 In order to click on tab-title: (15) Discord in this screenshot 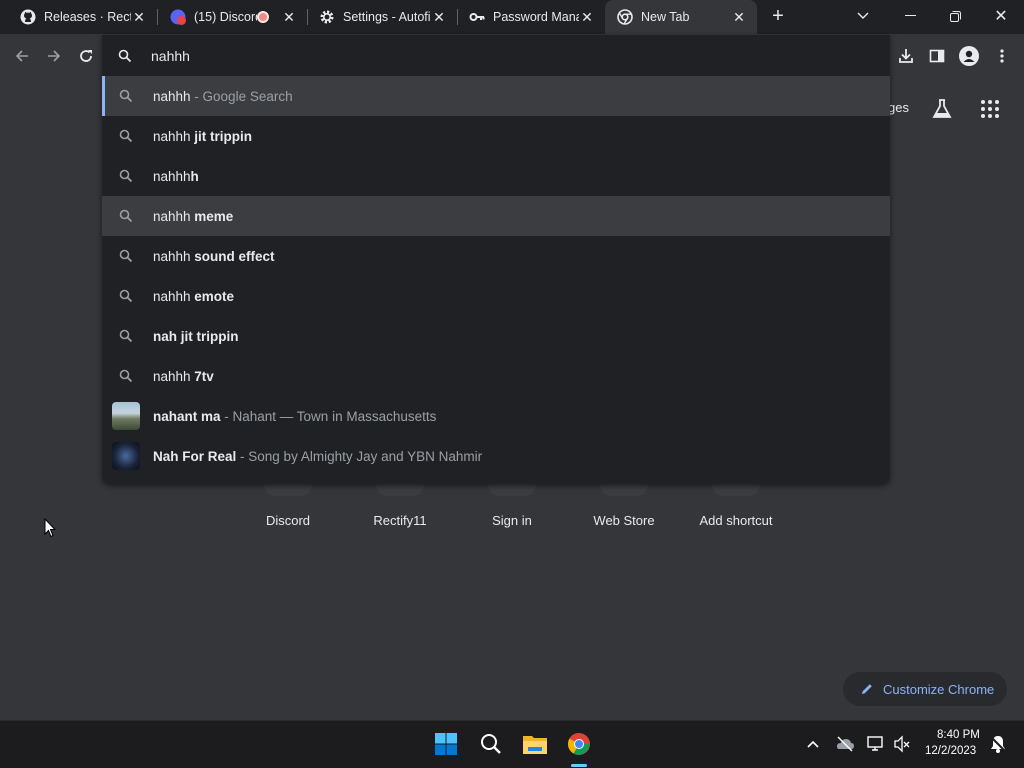, I will do `click(225, 17)`.